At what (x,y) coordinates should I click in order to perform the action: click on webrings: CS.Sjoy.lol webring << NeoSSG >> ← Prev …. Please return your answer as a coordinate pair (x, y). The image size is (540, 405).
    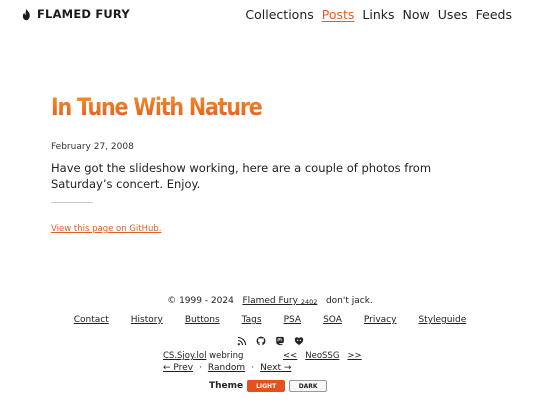
    Looking at the image, I should click on (273, 362).